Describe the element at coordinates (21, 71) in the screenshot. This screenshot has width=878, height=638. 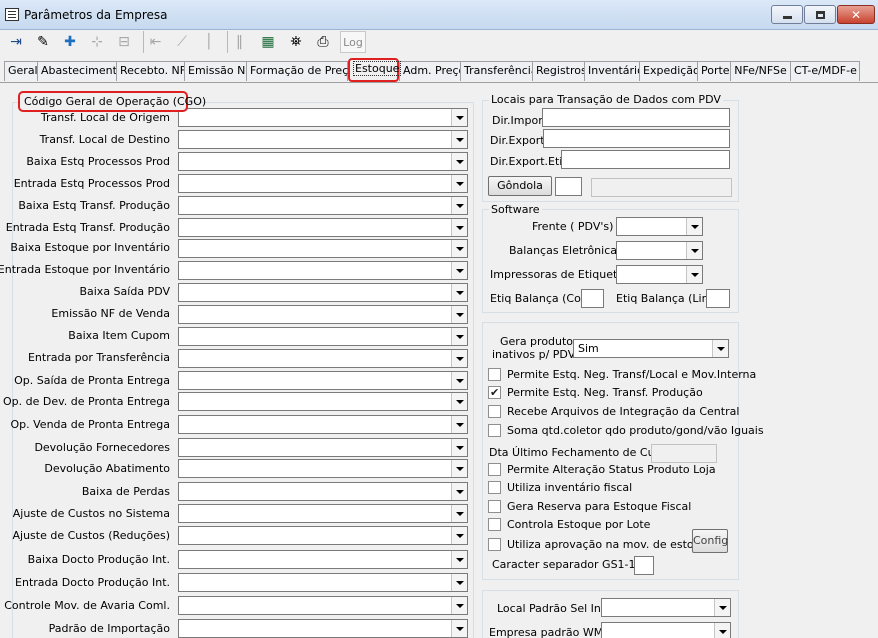
I see `tab-geral: Geral` at that location.